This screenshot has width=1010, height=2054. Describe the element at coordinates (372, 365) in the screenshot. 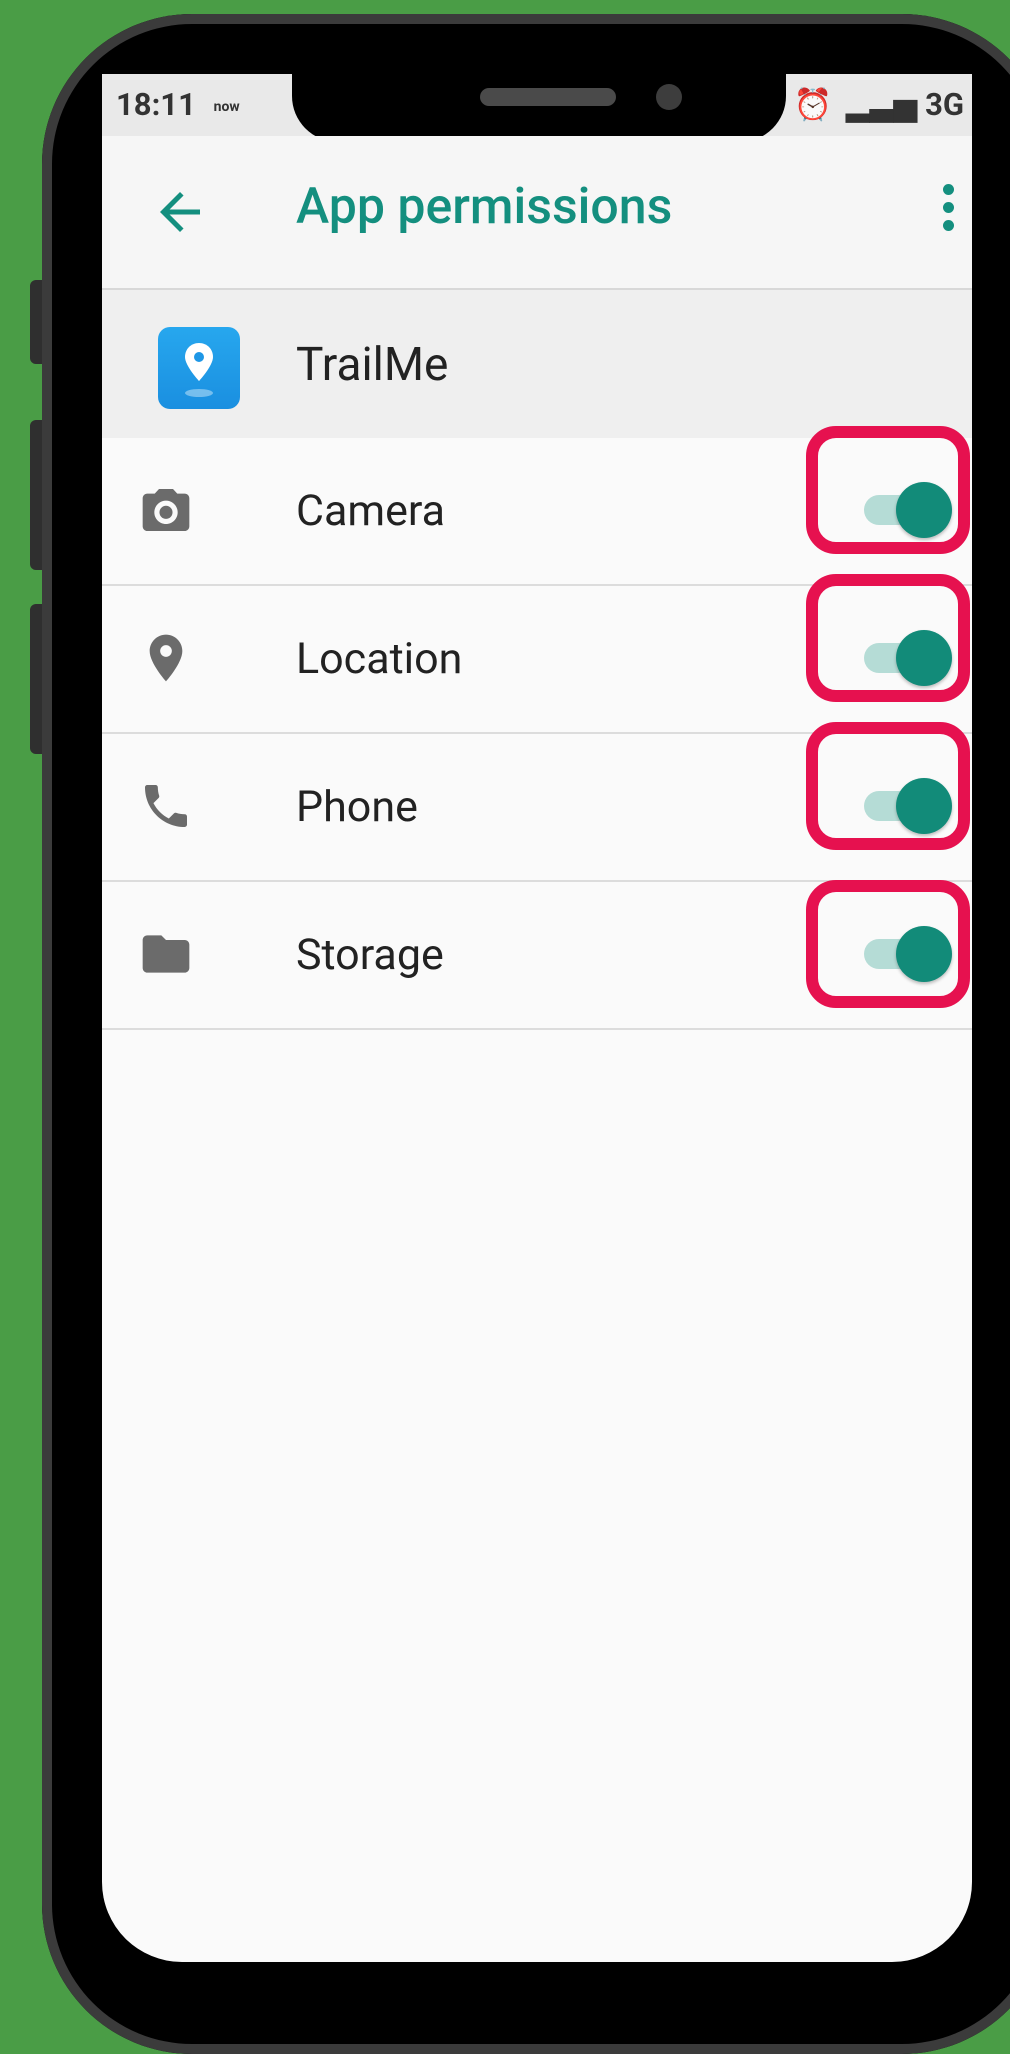

I see `app-name: TrailMe` at that location.